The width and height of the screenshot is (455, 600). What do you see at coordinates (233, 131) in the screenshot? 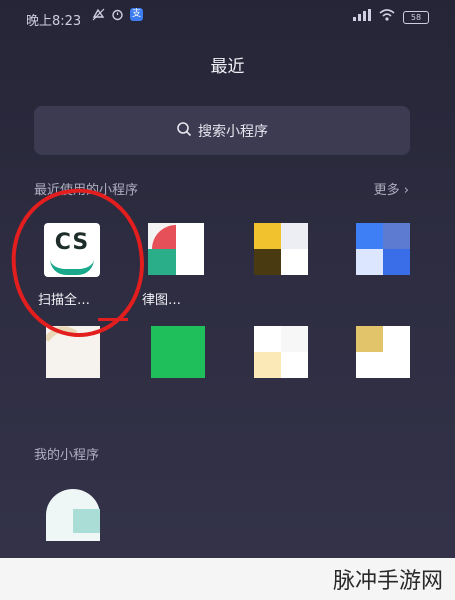
I see `search-label: 搜索小程序` at bounding box center [233, 131].